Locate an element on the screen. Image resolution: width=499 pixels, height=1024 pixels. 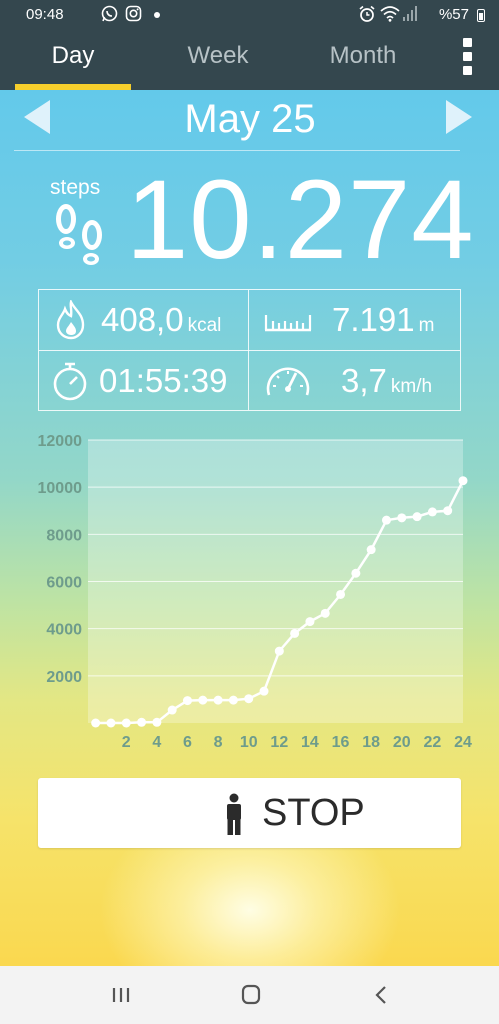
x-tick-label: 10 is located at coordinates (249, 742).